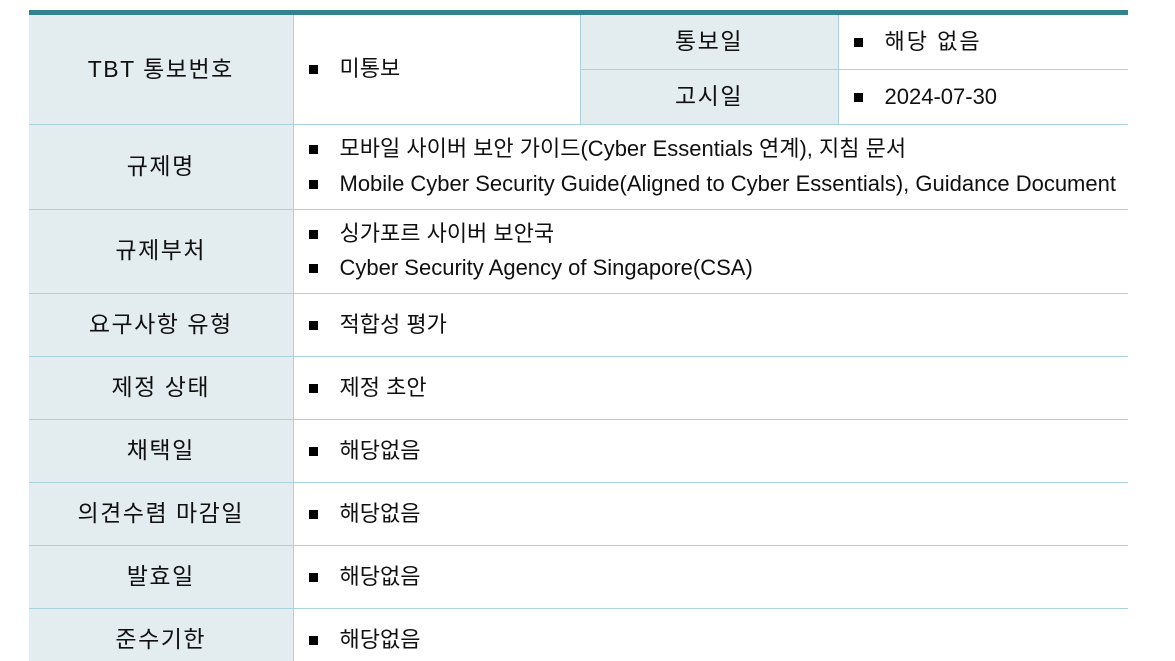 This screenshot has height=661, width=1175. I want to click on value-adoption-date: 해당없음, so click(710, 451).